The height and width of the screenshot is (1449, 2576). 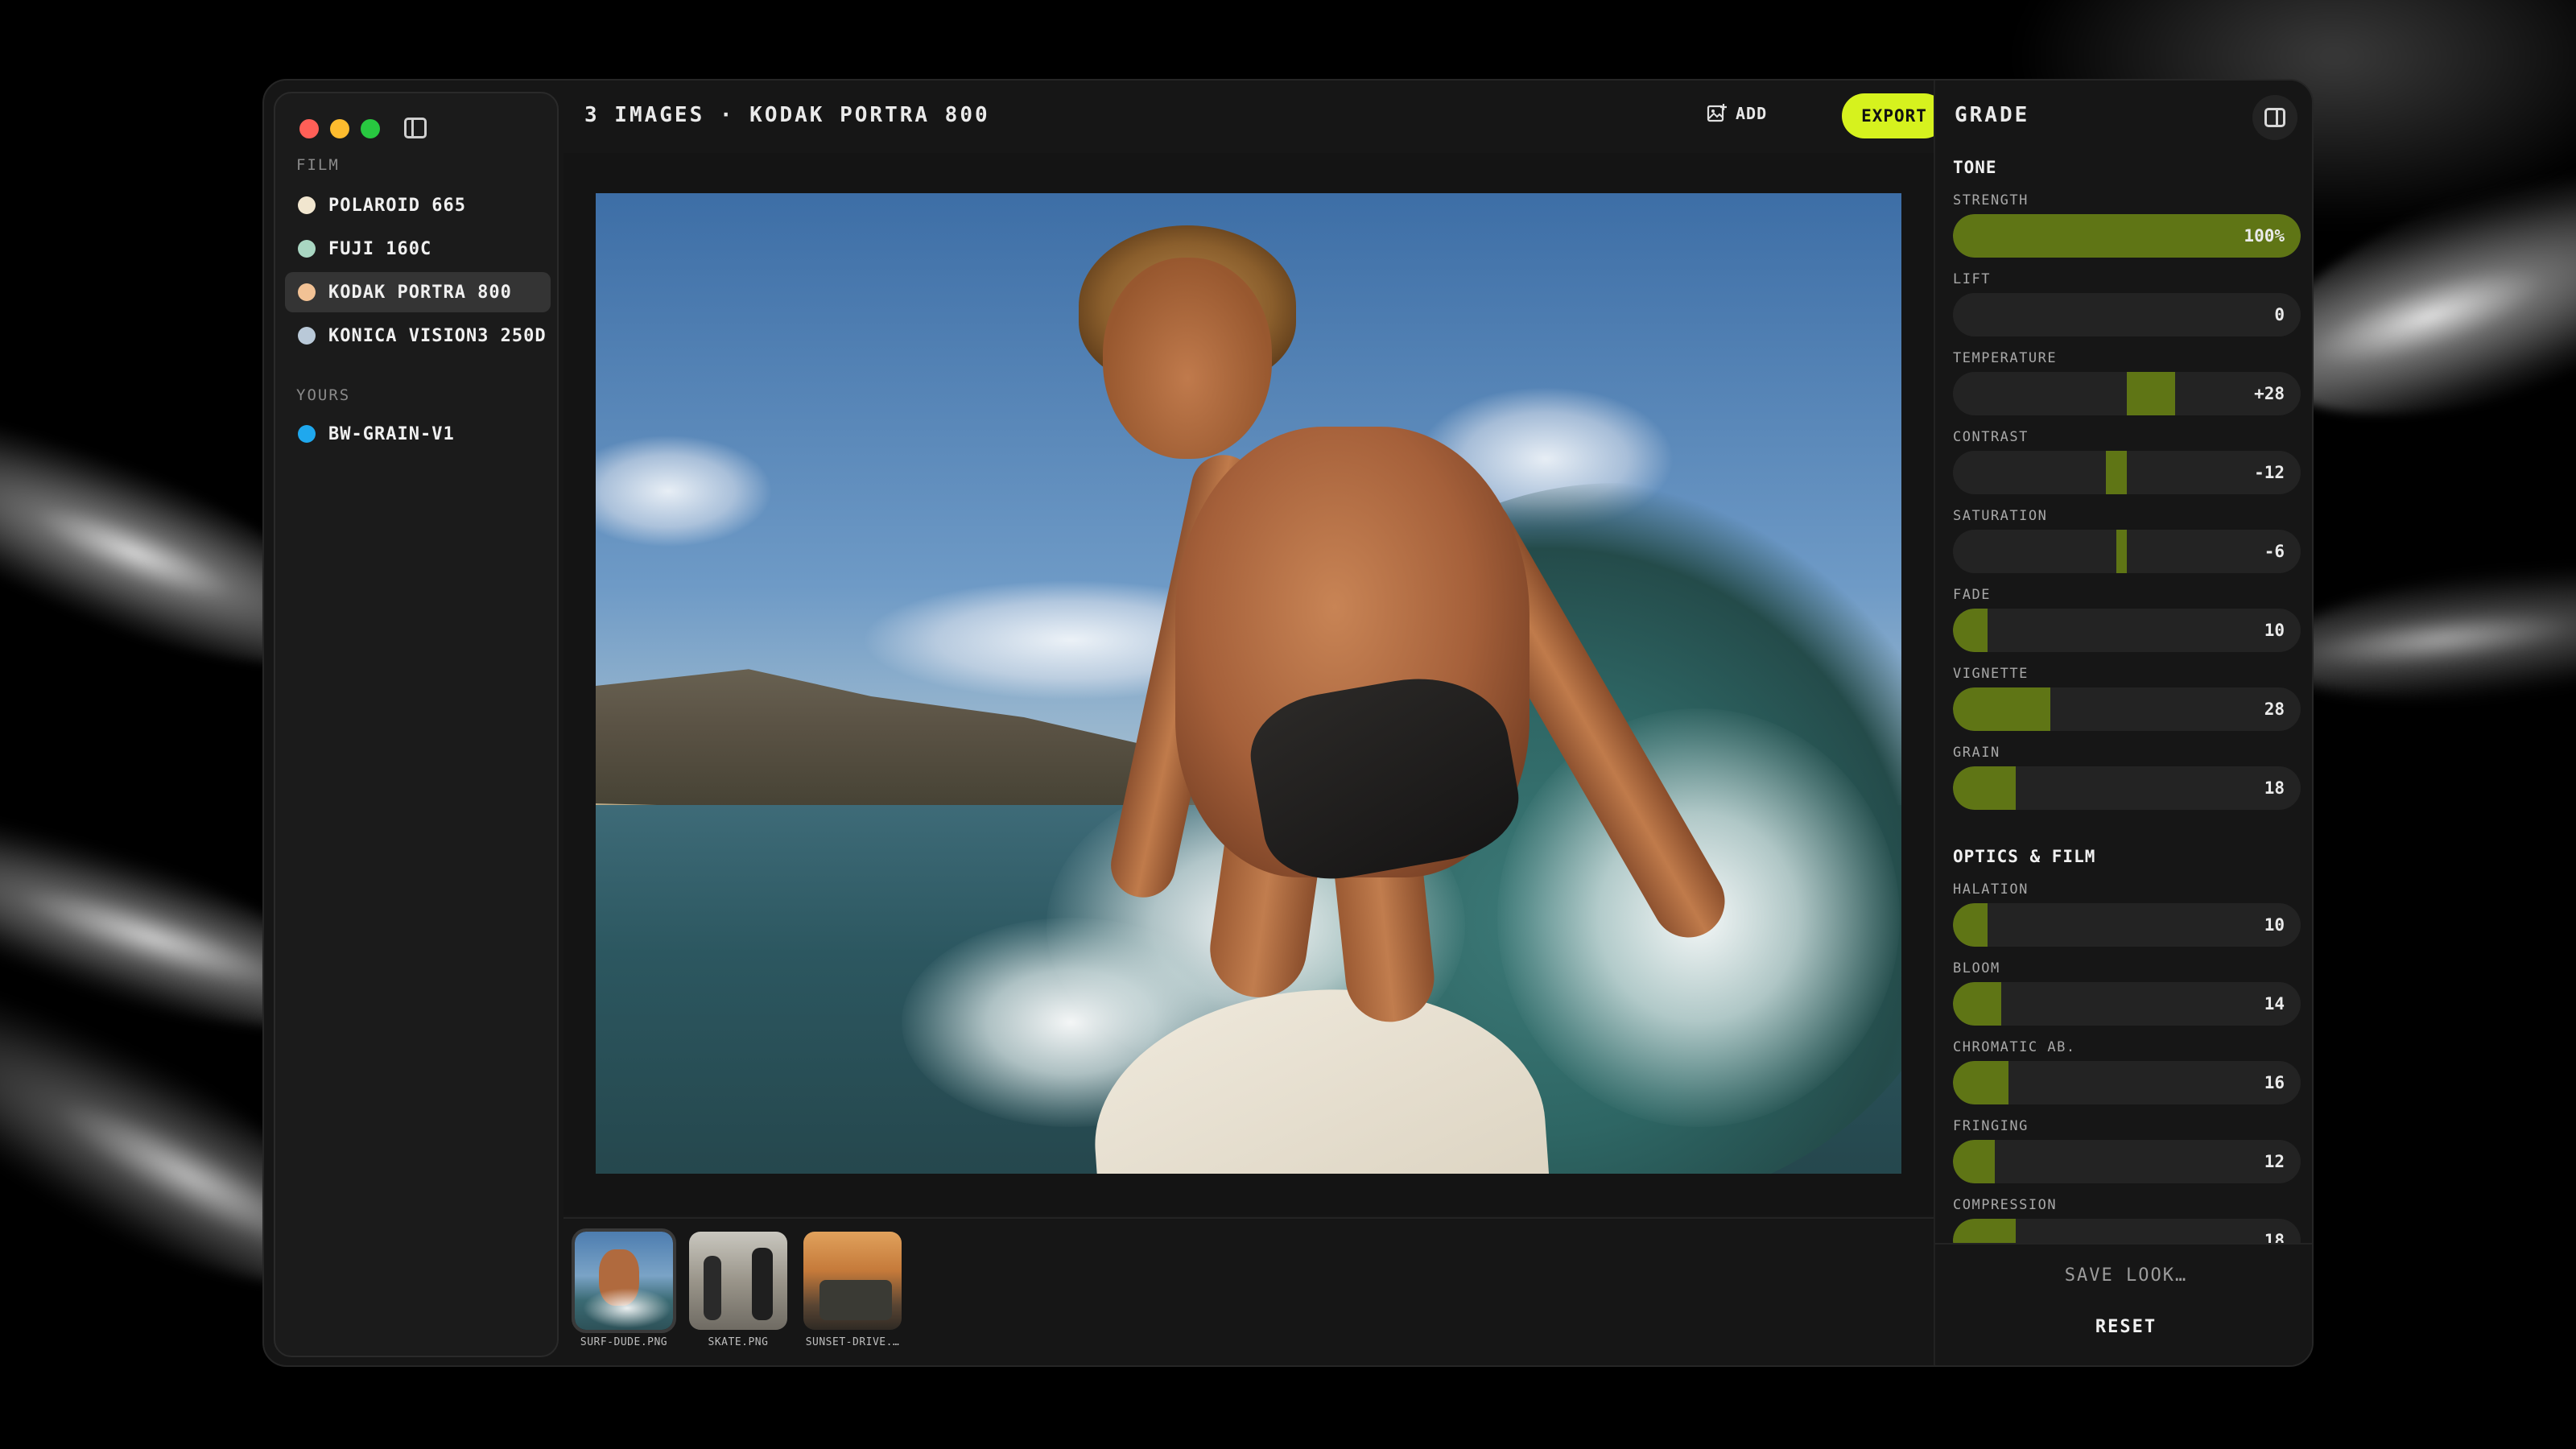 What do you see at coordinates (2269, 393) in the screenshot?
I see `slider-value: +28` at bounding box center [2269, 393].